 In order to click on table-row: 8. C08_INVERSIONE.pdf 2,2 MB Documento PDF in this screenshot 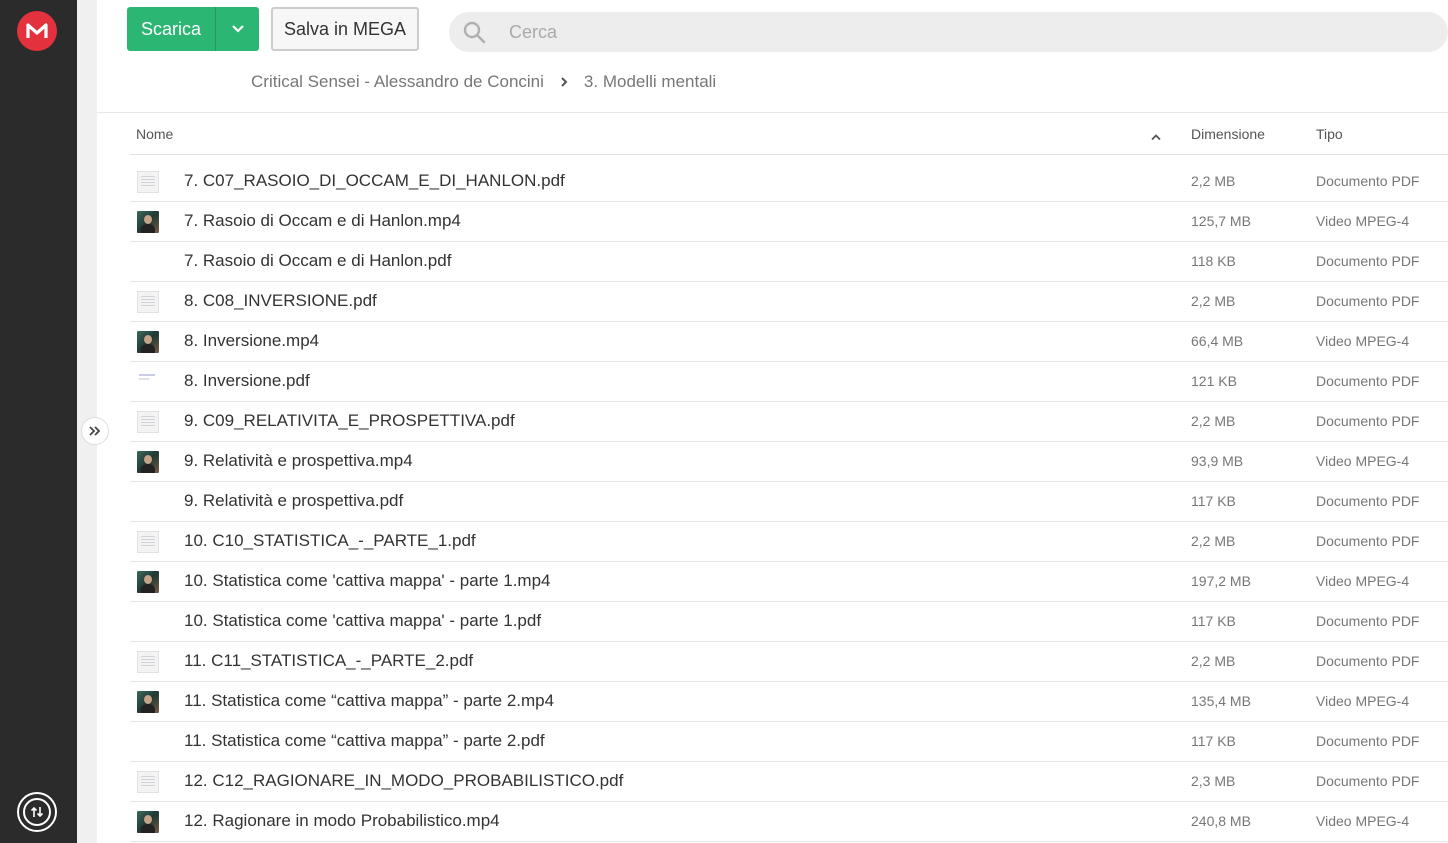, I will do `click(789, 302)`.